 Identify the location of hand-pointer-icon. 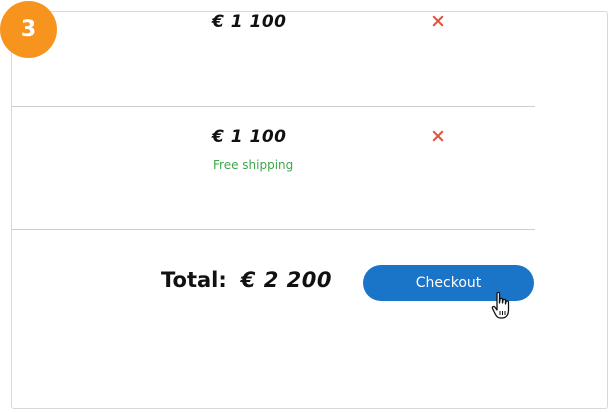
(500, 305).